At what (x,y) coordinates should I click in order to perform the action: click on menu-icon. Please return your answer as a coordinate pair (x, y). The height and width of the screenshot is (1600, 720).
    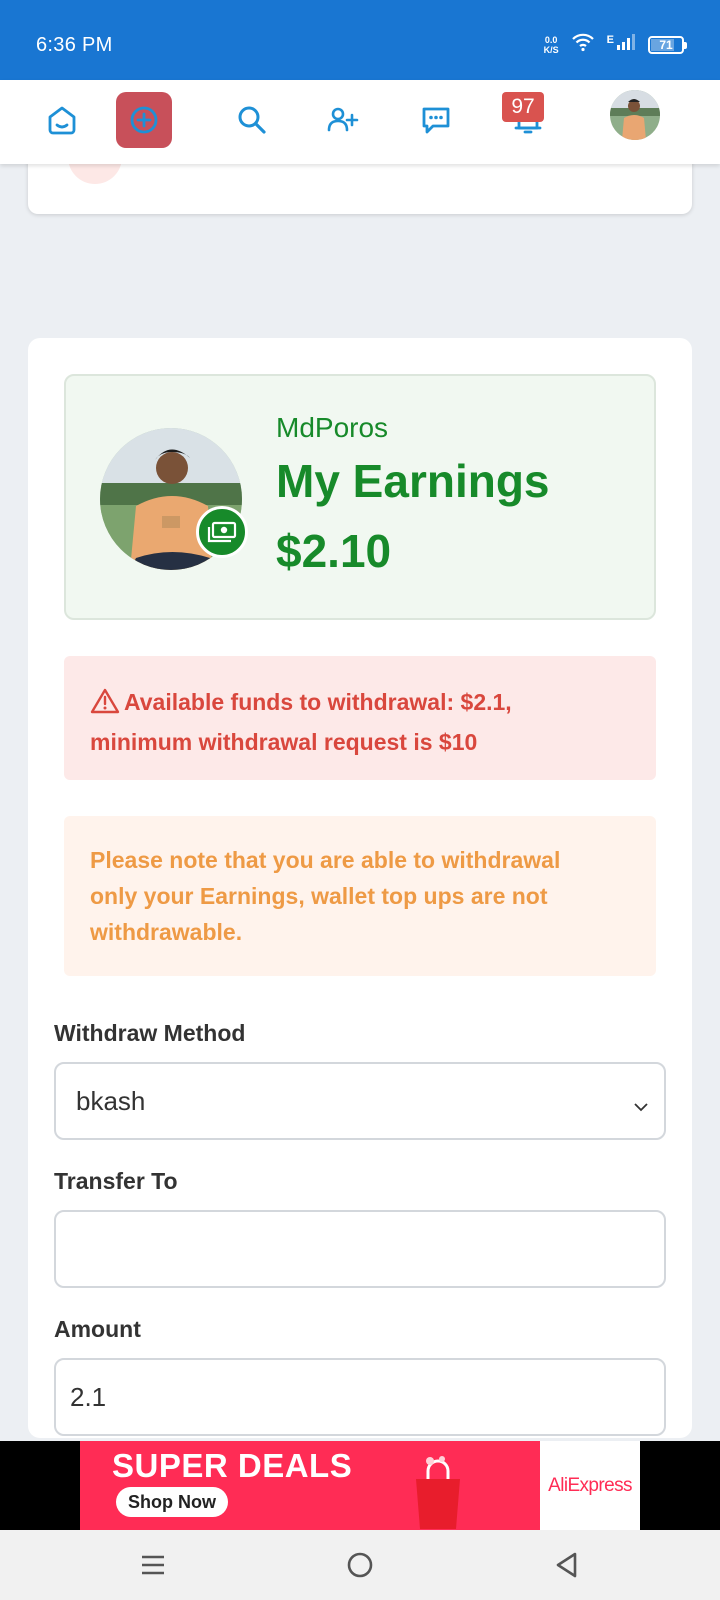
    Looking at the image, I should click on (153, 1565).